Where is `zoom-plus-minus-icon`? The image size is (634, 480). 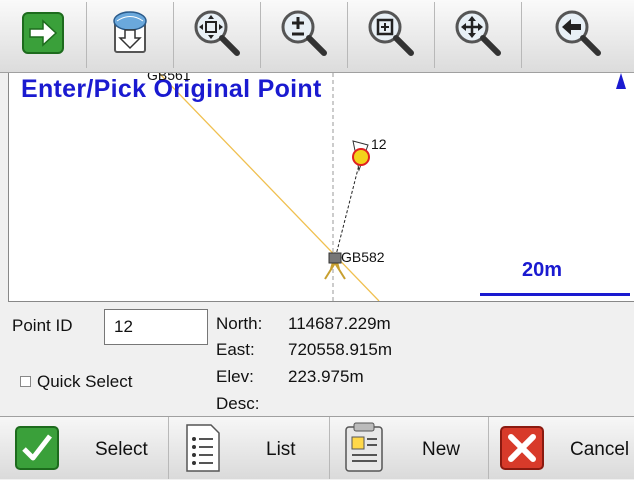
zoom-plus-minus-icon is located at coordinates (304, 35).